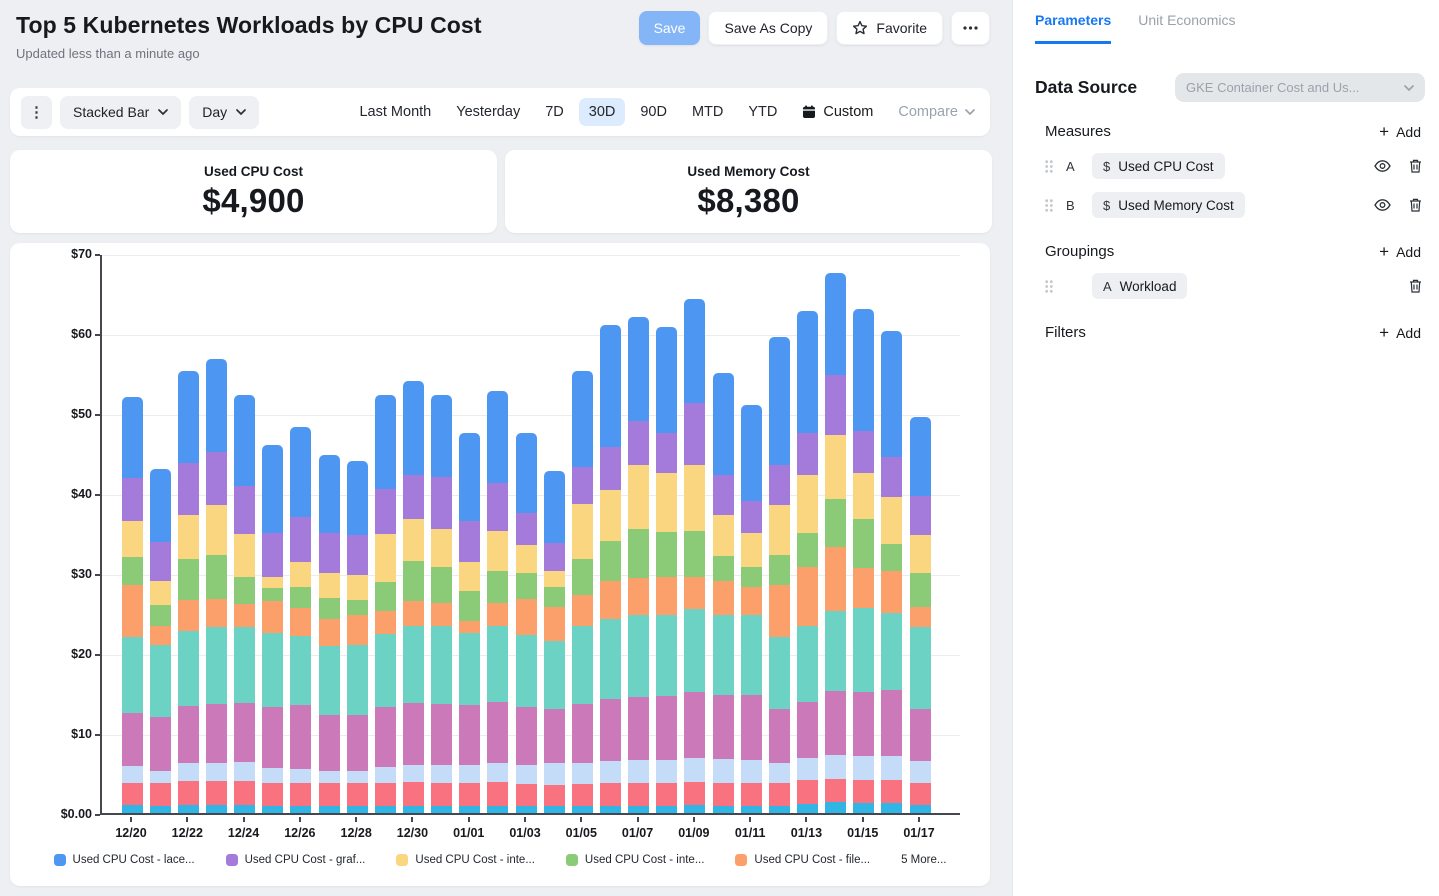 The image size is (1439, 896). What do you see at coordinates (554, 112) in the screenshot?
I see `time-range-7d: 7D` at bounding box center [554, 112].